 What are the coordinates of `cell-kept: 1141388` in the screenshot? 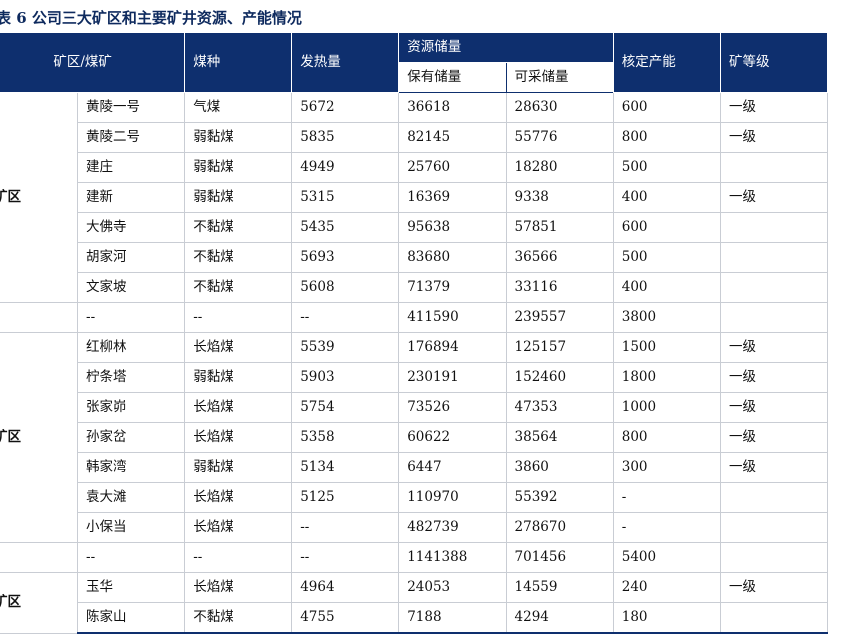 It's located at (452, 557).